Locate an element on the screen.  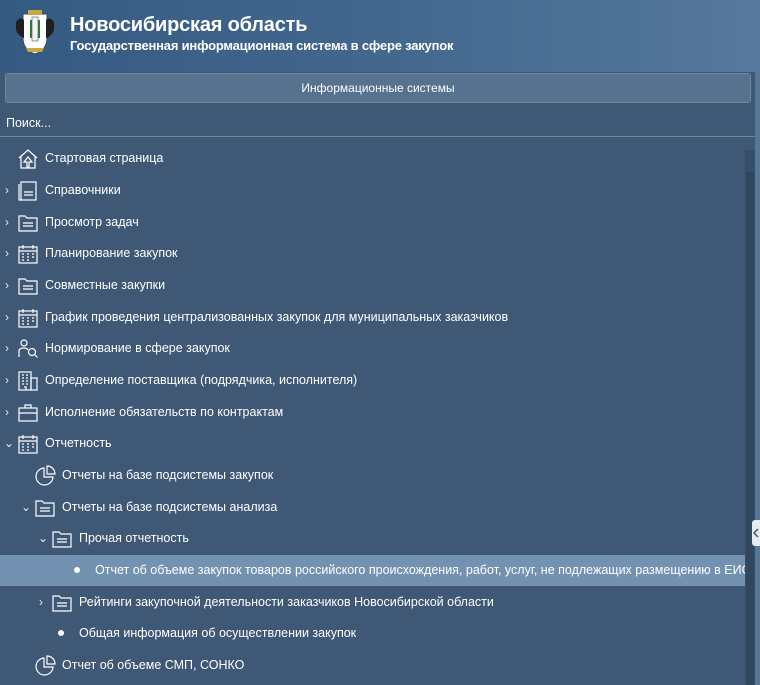
tree-item-label: Исполнение обязательств по контрактам is located at coordinates (164, 412).